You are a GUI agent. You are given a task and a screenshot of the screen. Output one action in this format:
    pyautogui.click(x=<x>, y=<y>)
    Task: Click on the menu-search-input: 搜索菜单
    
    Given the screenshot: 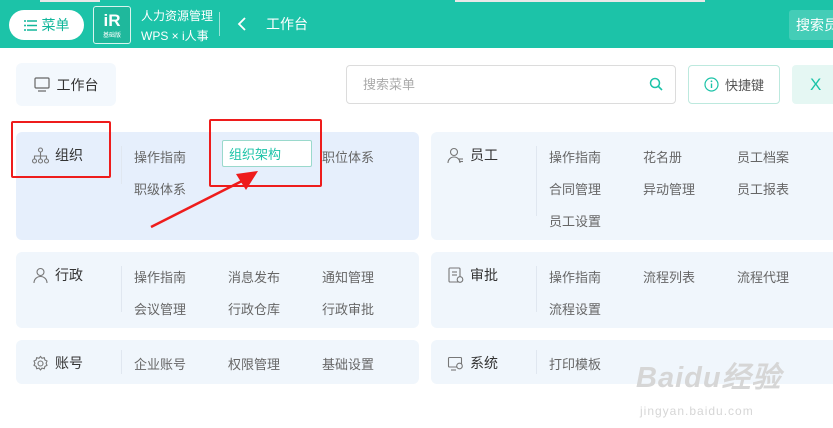 What is the action you would take?
    pyautogui.click(x=511, y=84)
    